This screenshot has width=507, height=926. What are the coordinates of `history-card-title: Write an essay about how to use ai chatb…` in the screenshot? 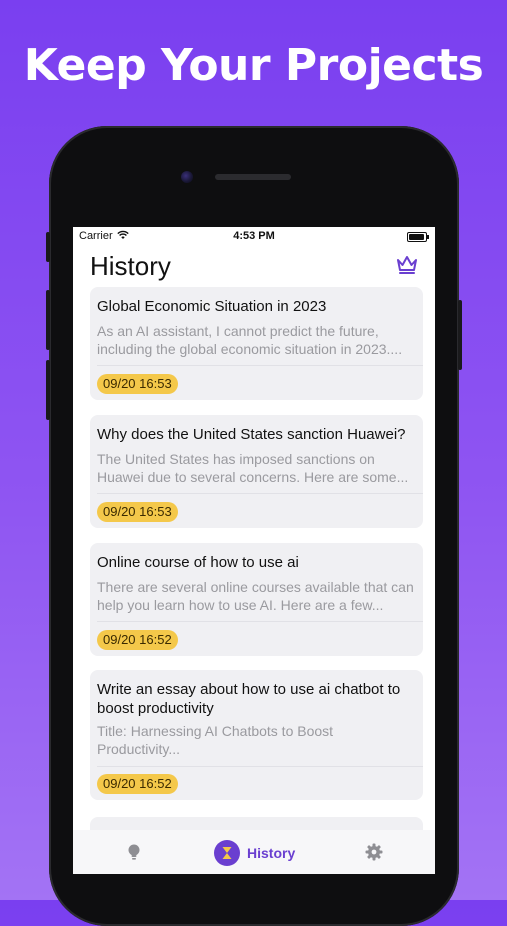 It's located at (249, 699).